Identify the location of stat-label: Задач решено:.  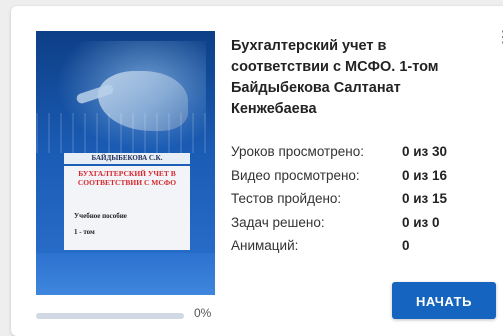
(278, 222).